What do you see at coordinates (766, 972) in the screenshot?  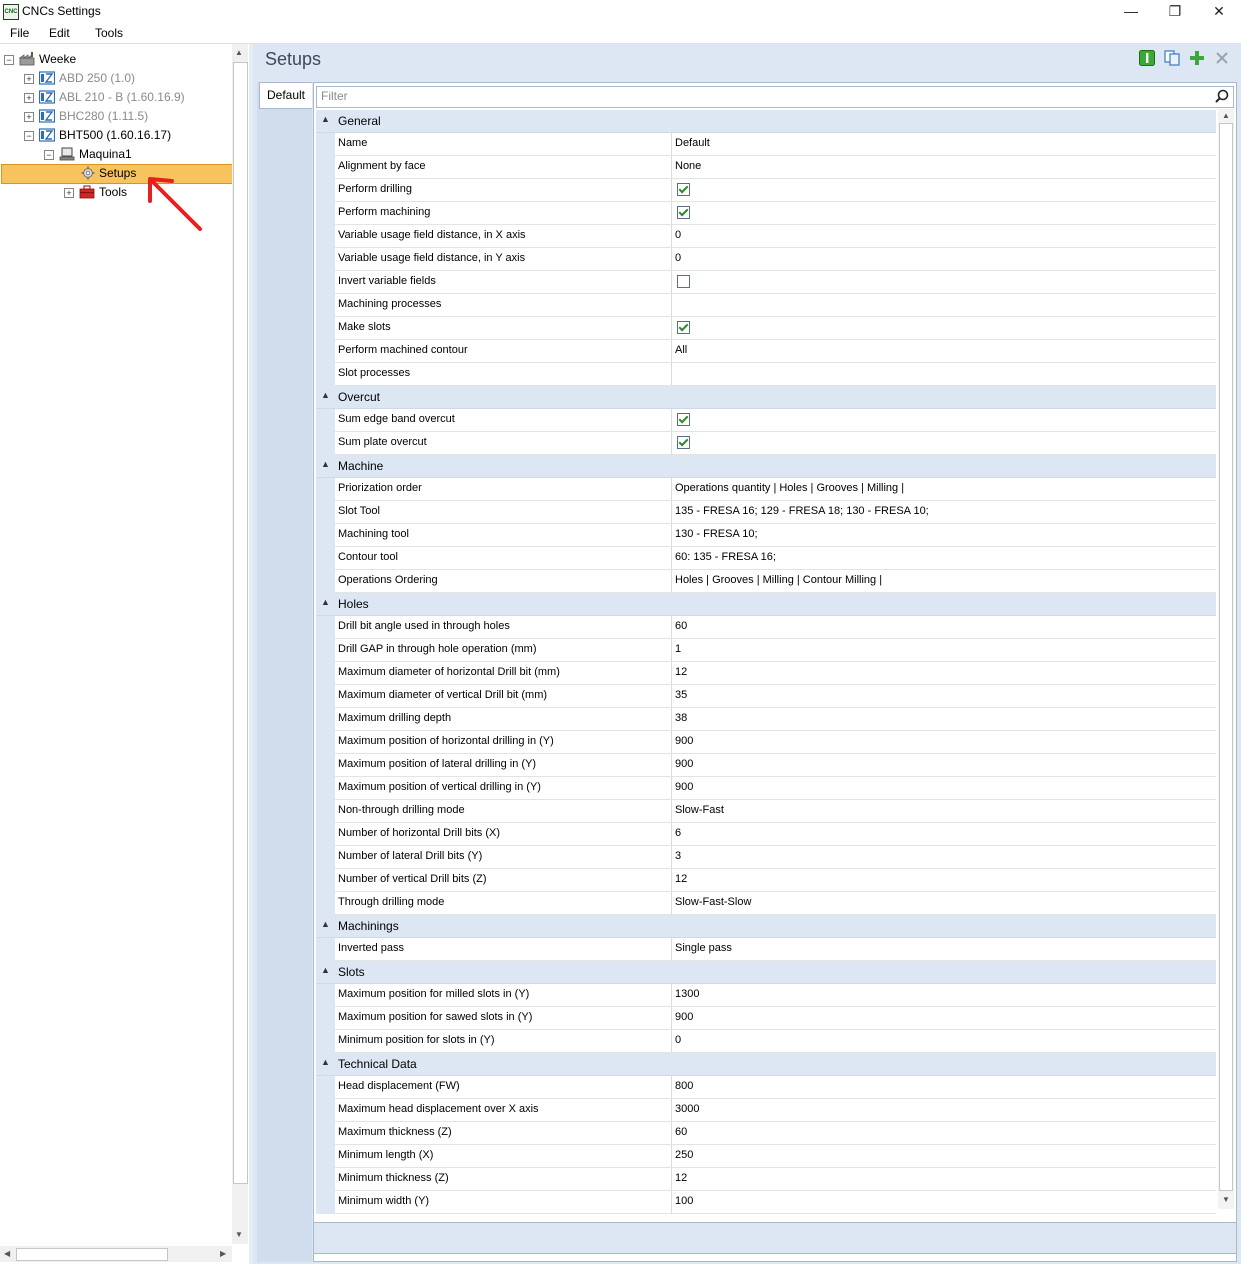 I see `category-slots: ▲ Slots` at bounding box center [766, 972].